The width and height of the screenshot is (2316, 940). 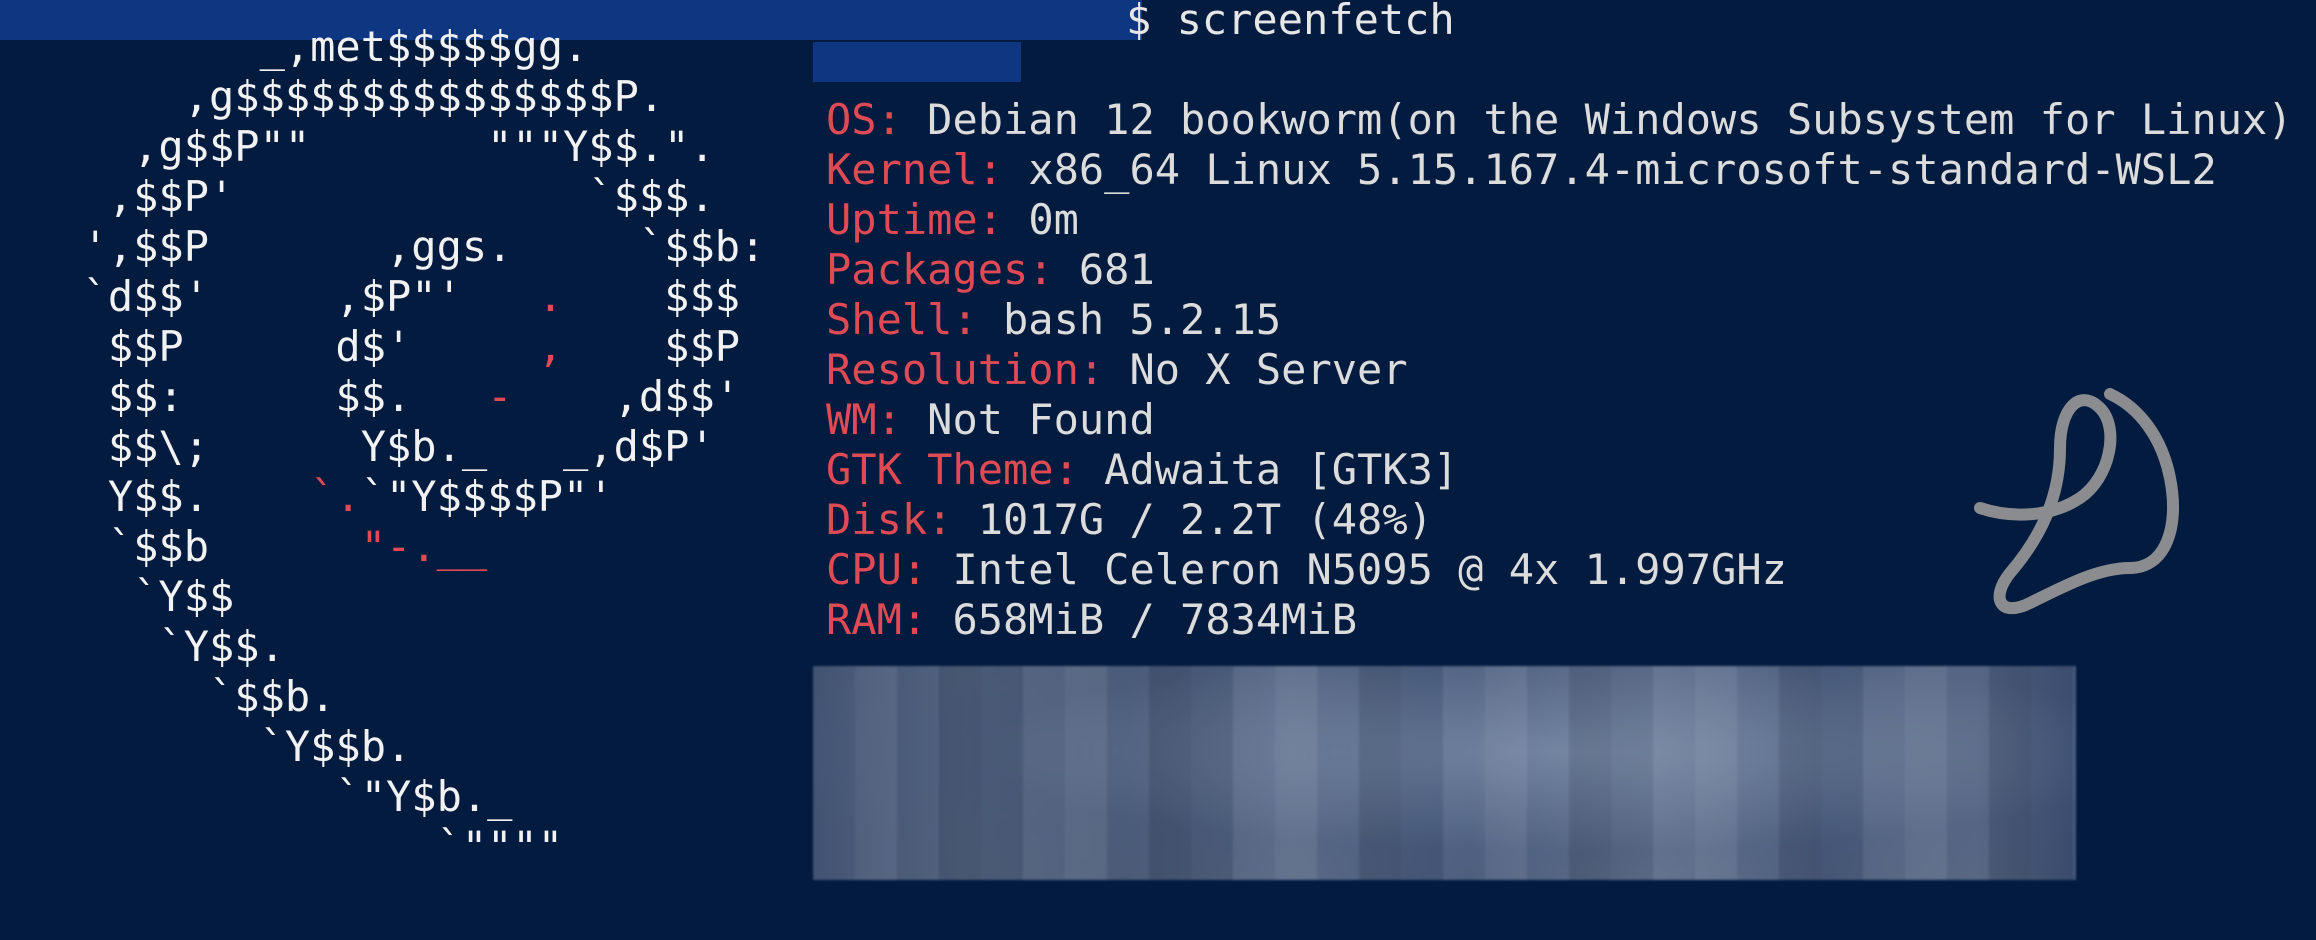 I want to click on logo-text: `Y$$b., so click(x=222, y=746).